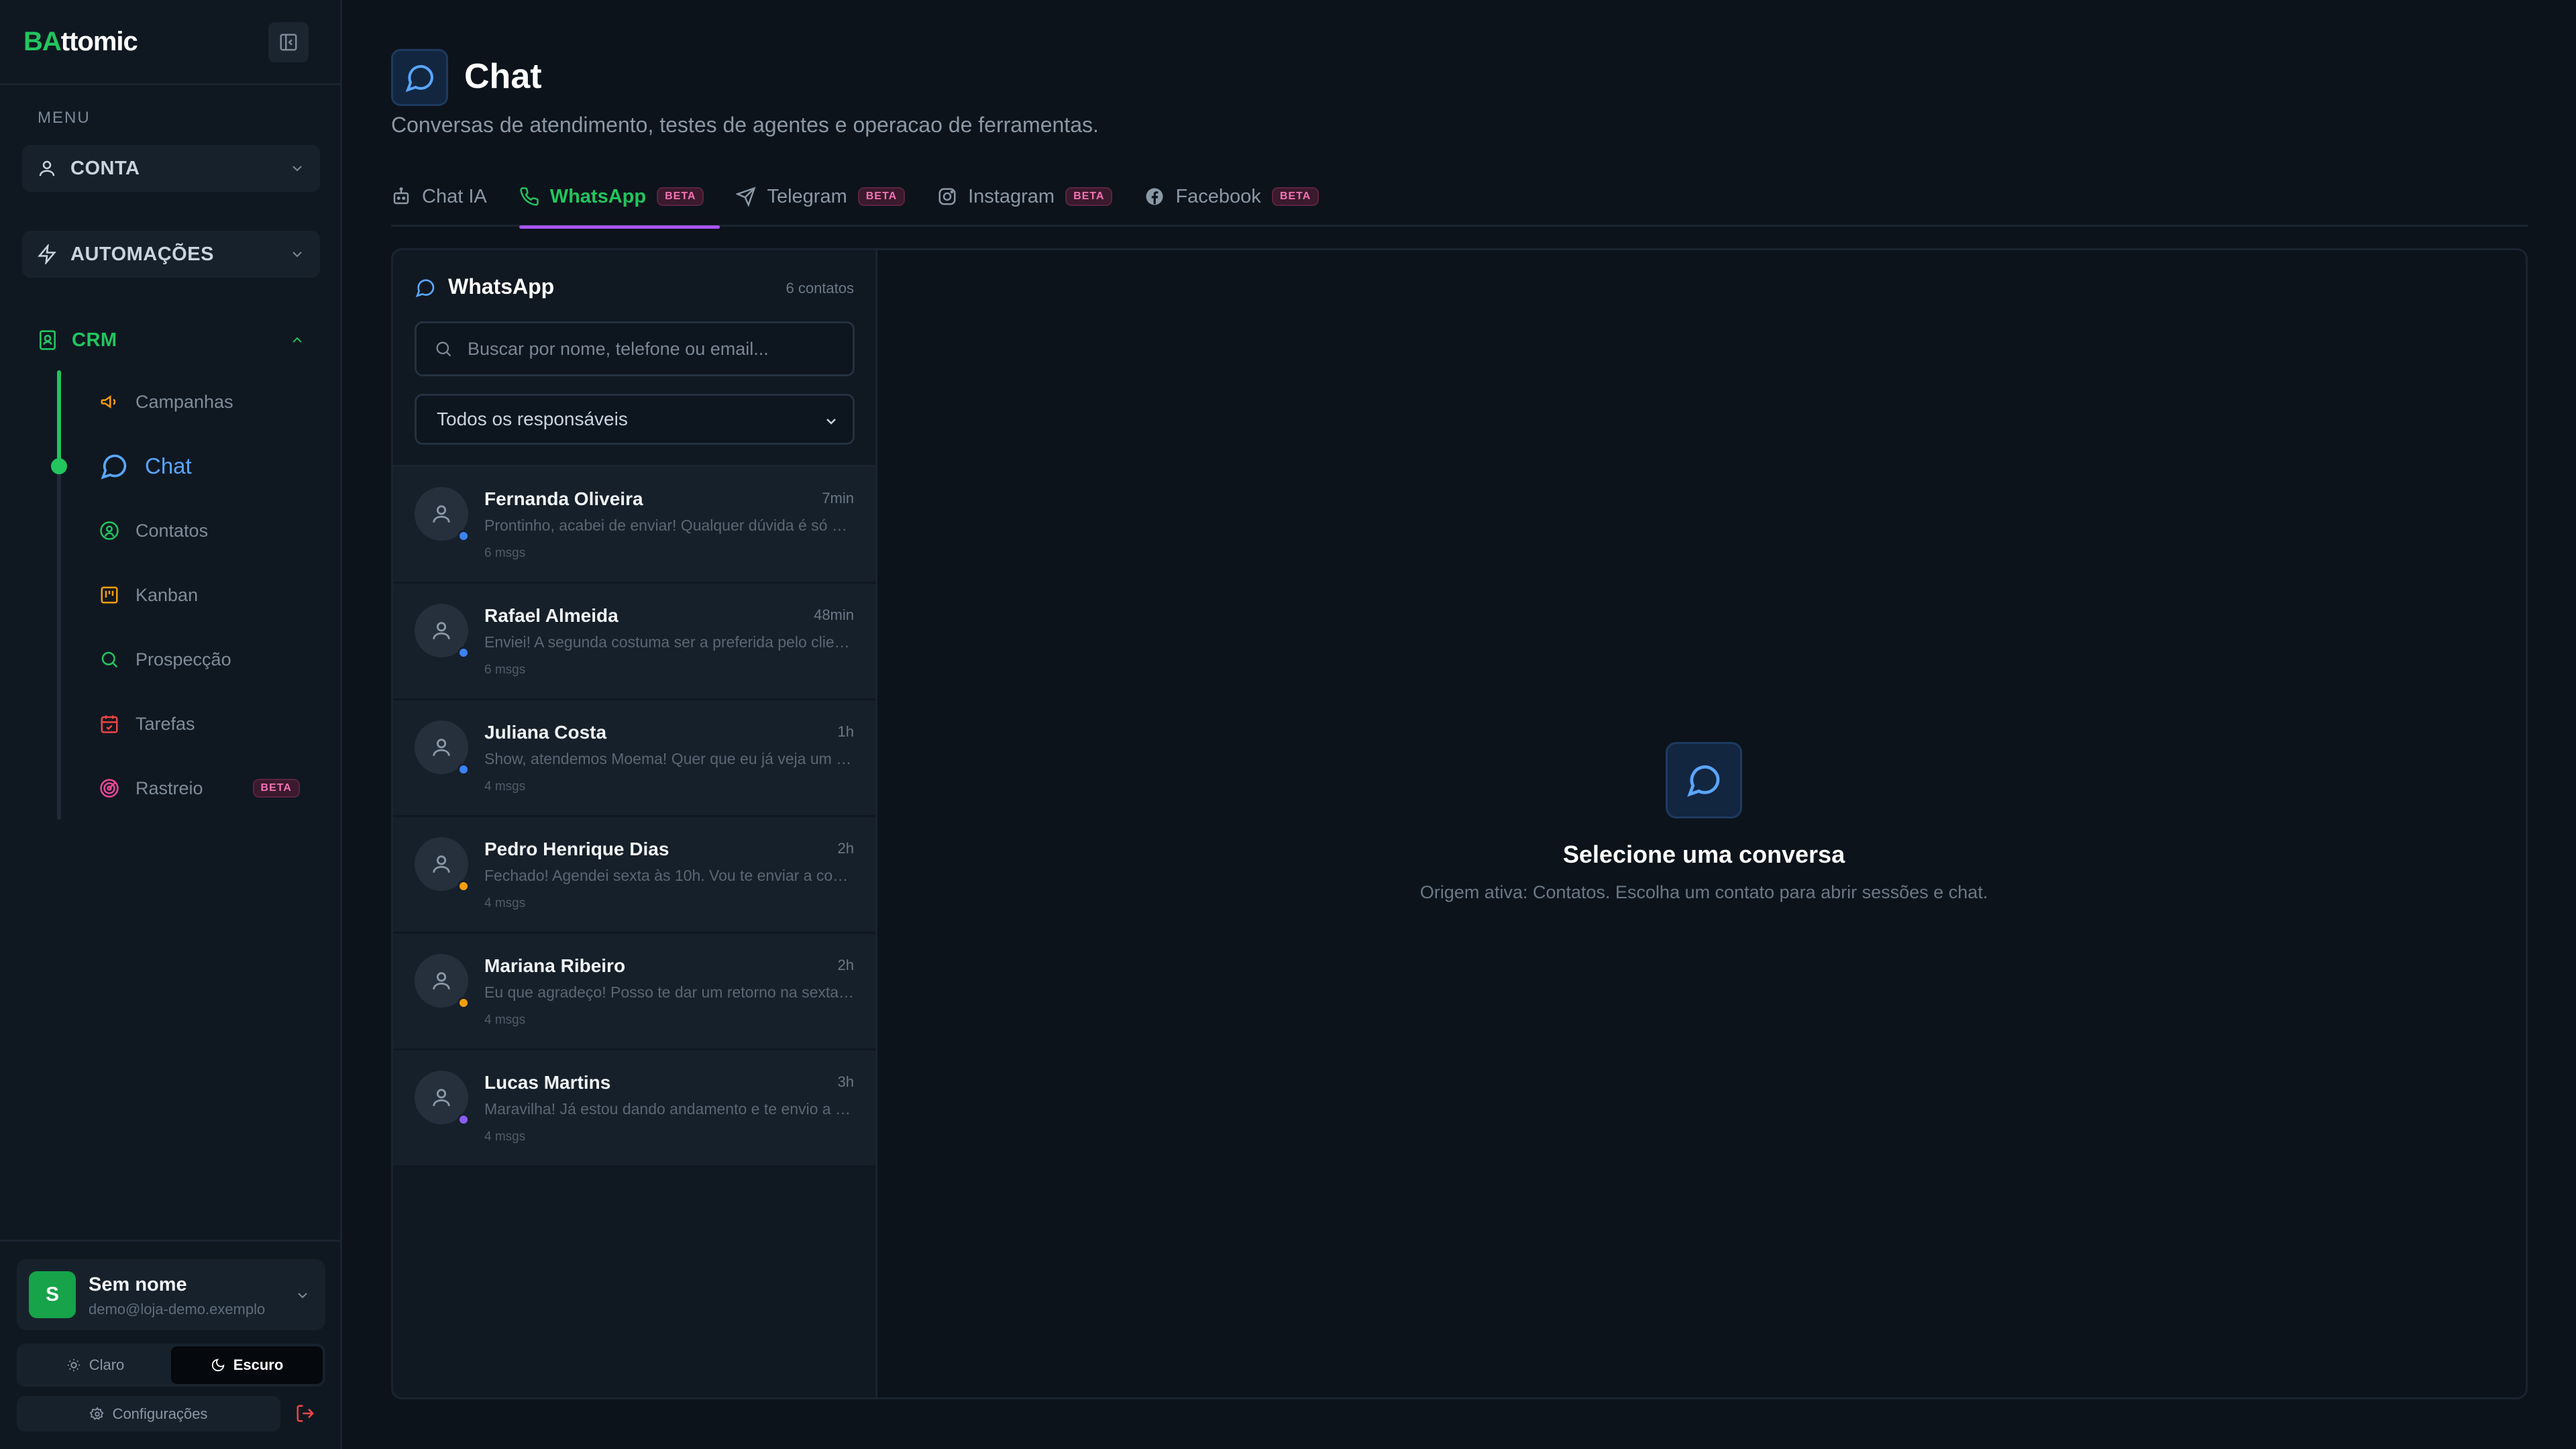 The width and height of the screenshot is (2576, 1449). Describe the element at coordinates (820, 288) in the screenshot. I see `contact-count: 6 contatos` at that location.